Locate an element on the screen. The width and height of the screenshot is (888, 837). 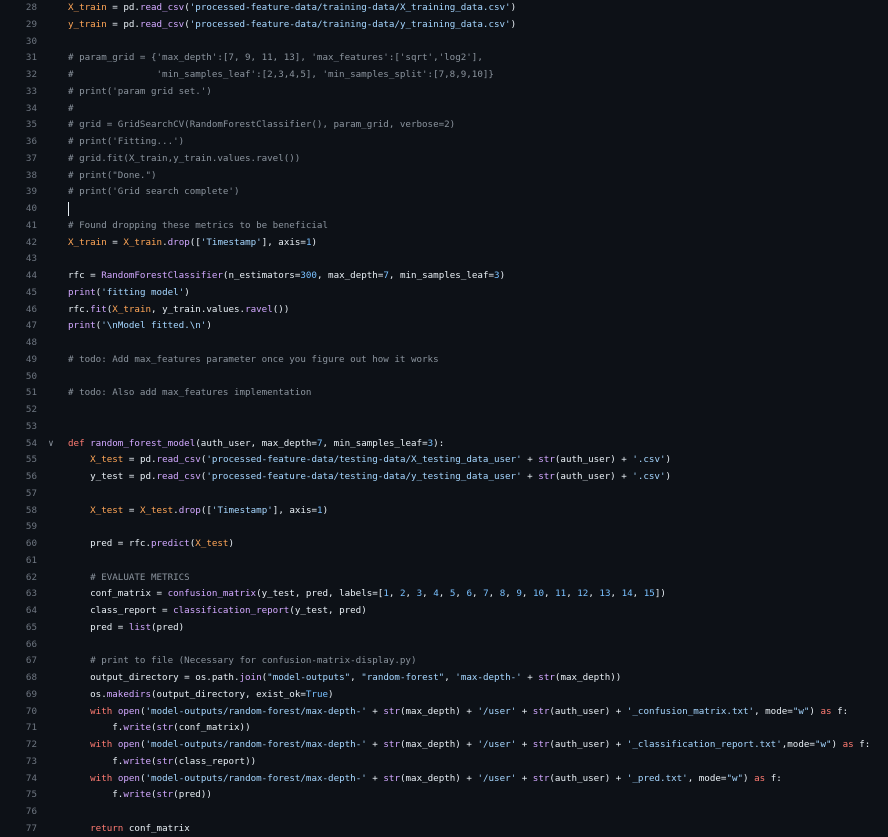
code-line: 59 is located at coordinates (444, 527).